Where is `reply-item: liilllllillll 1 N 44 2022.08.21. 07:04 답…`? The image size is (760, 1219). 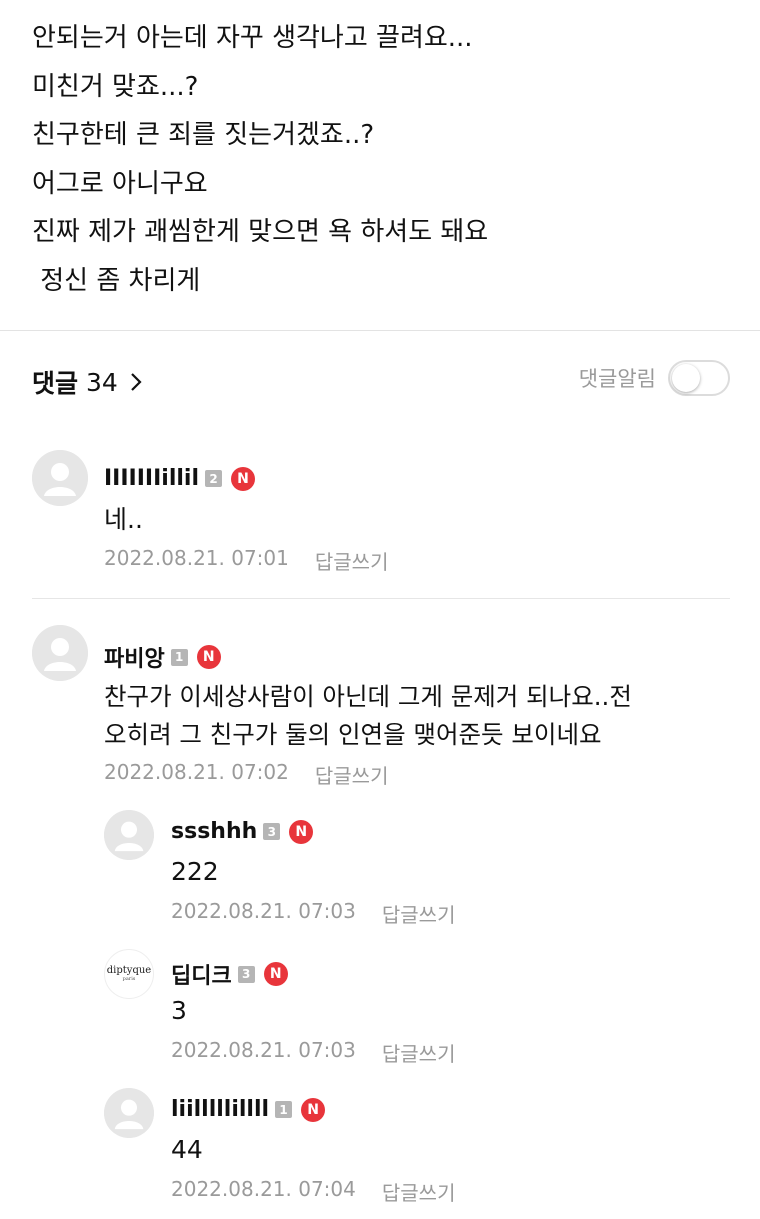 reply-item: liilllllillll 1 N 44 2022.08.21. 07:04 답… is located at coordinates (417, 1150).